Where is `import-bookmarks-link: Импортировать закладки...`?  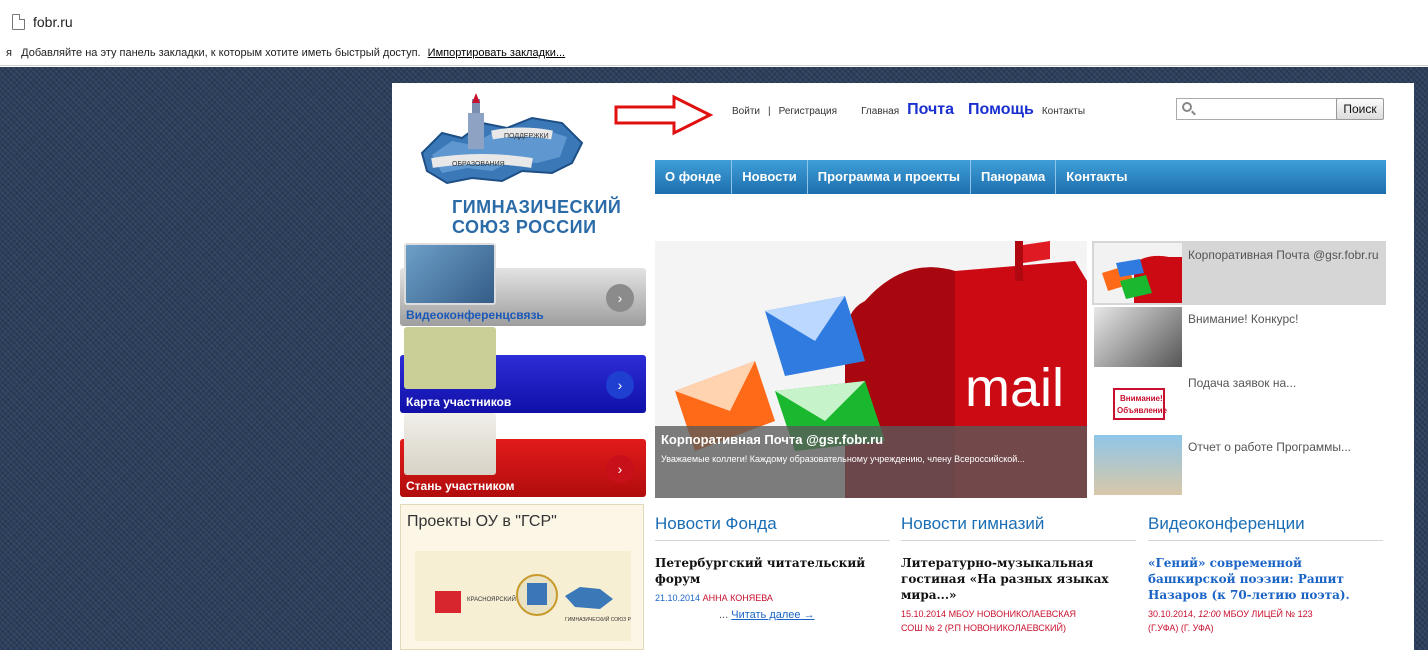 import-bookmarks-link: Импортировать закладки... is located at coordinates (496, 53).